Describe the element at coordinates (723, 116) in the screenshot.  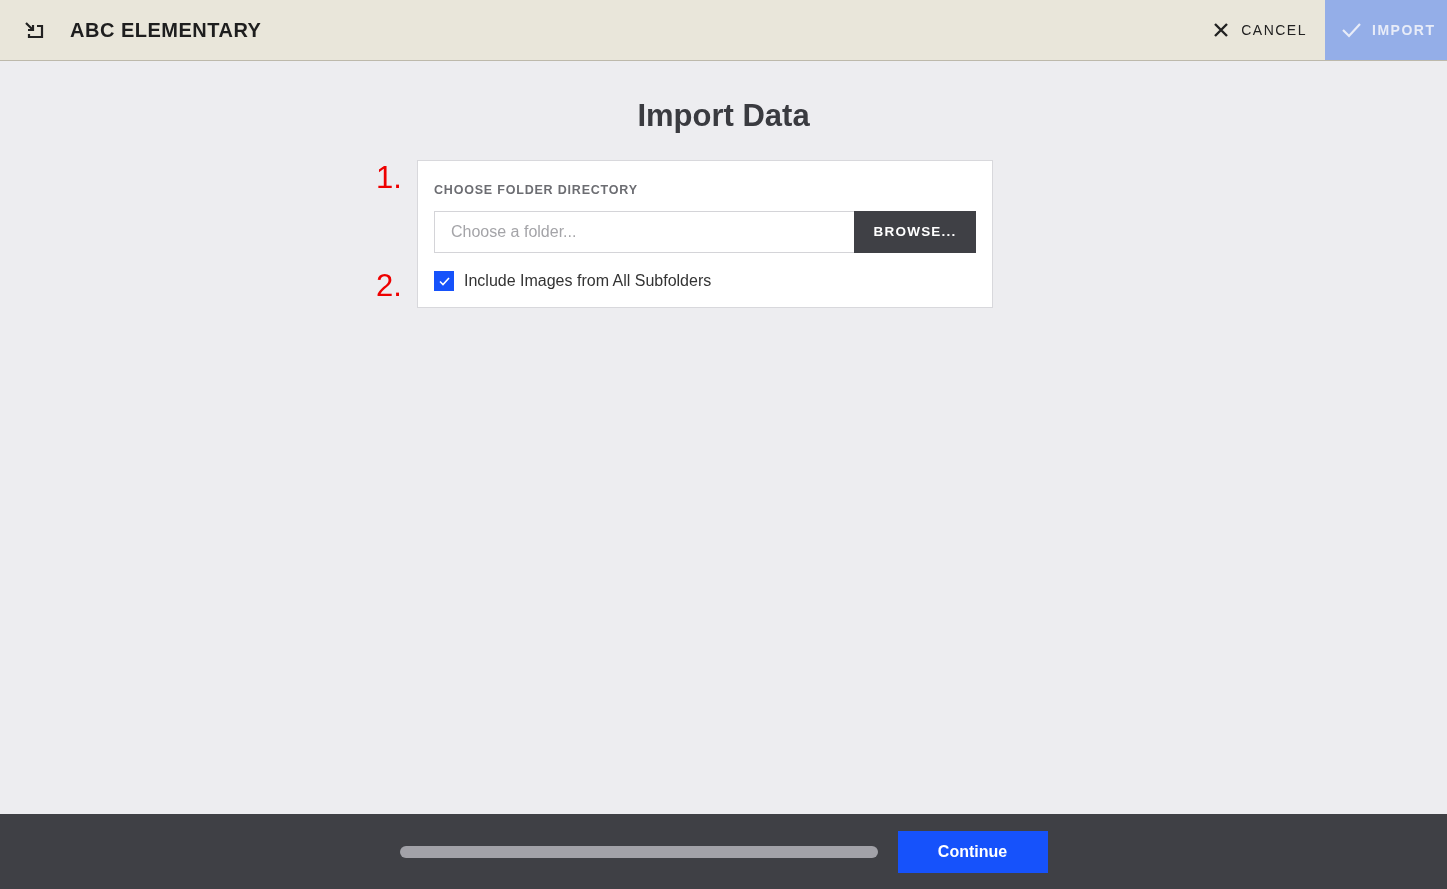
I see `page-title: Import Data` at that location.